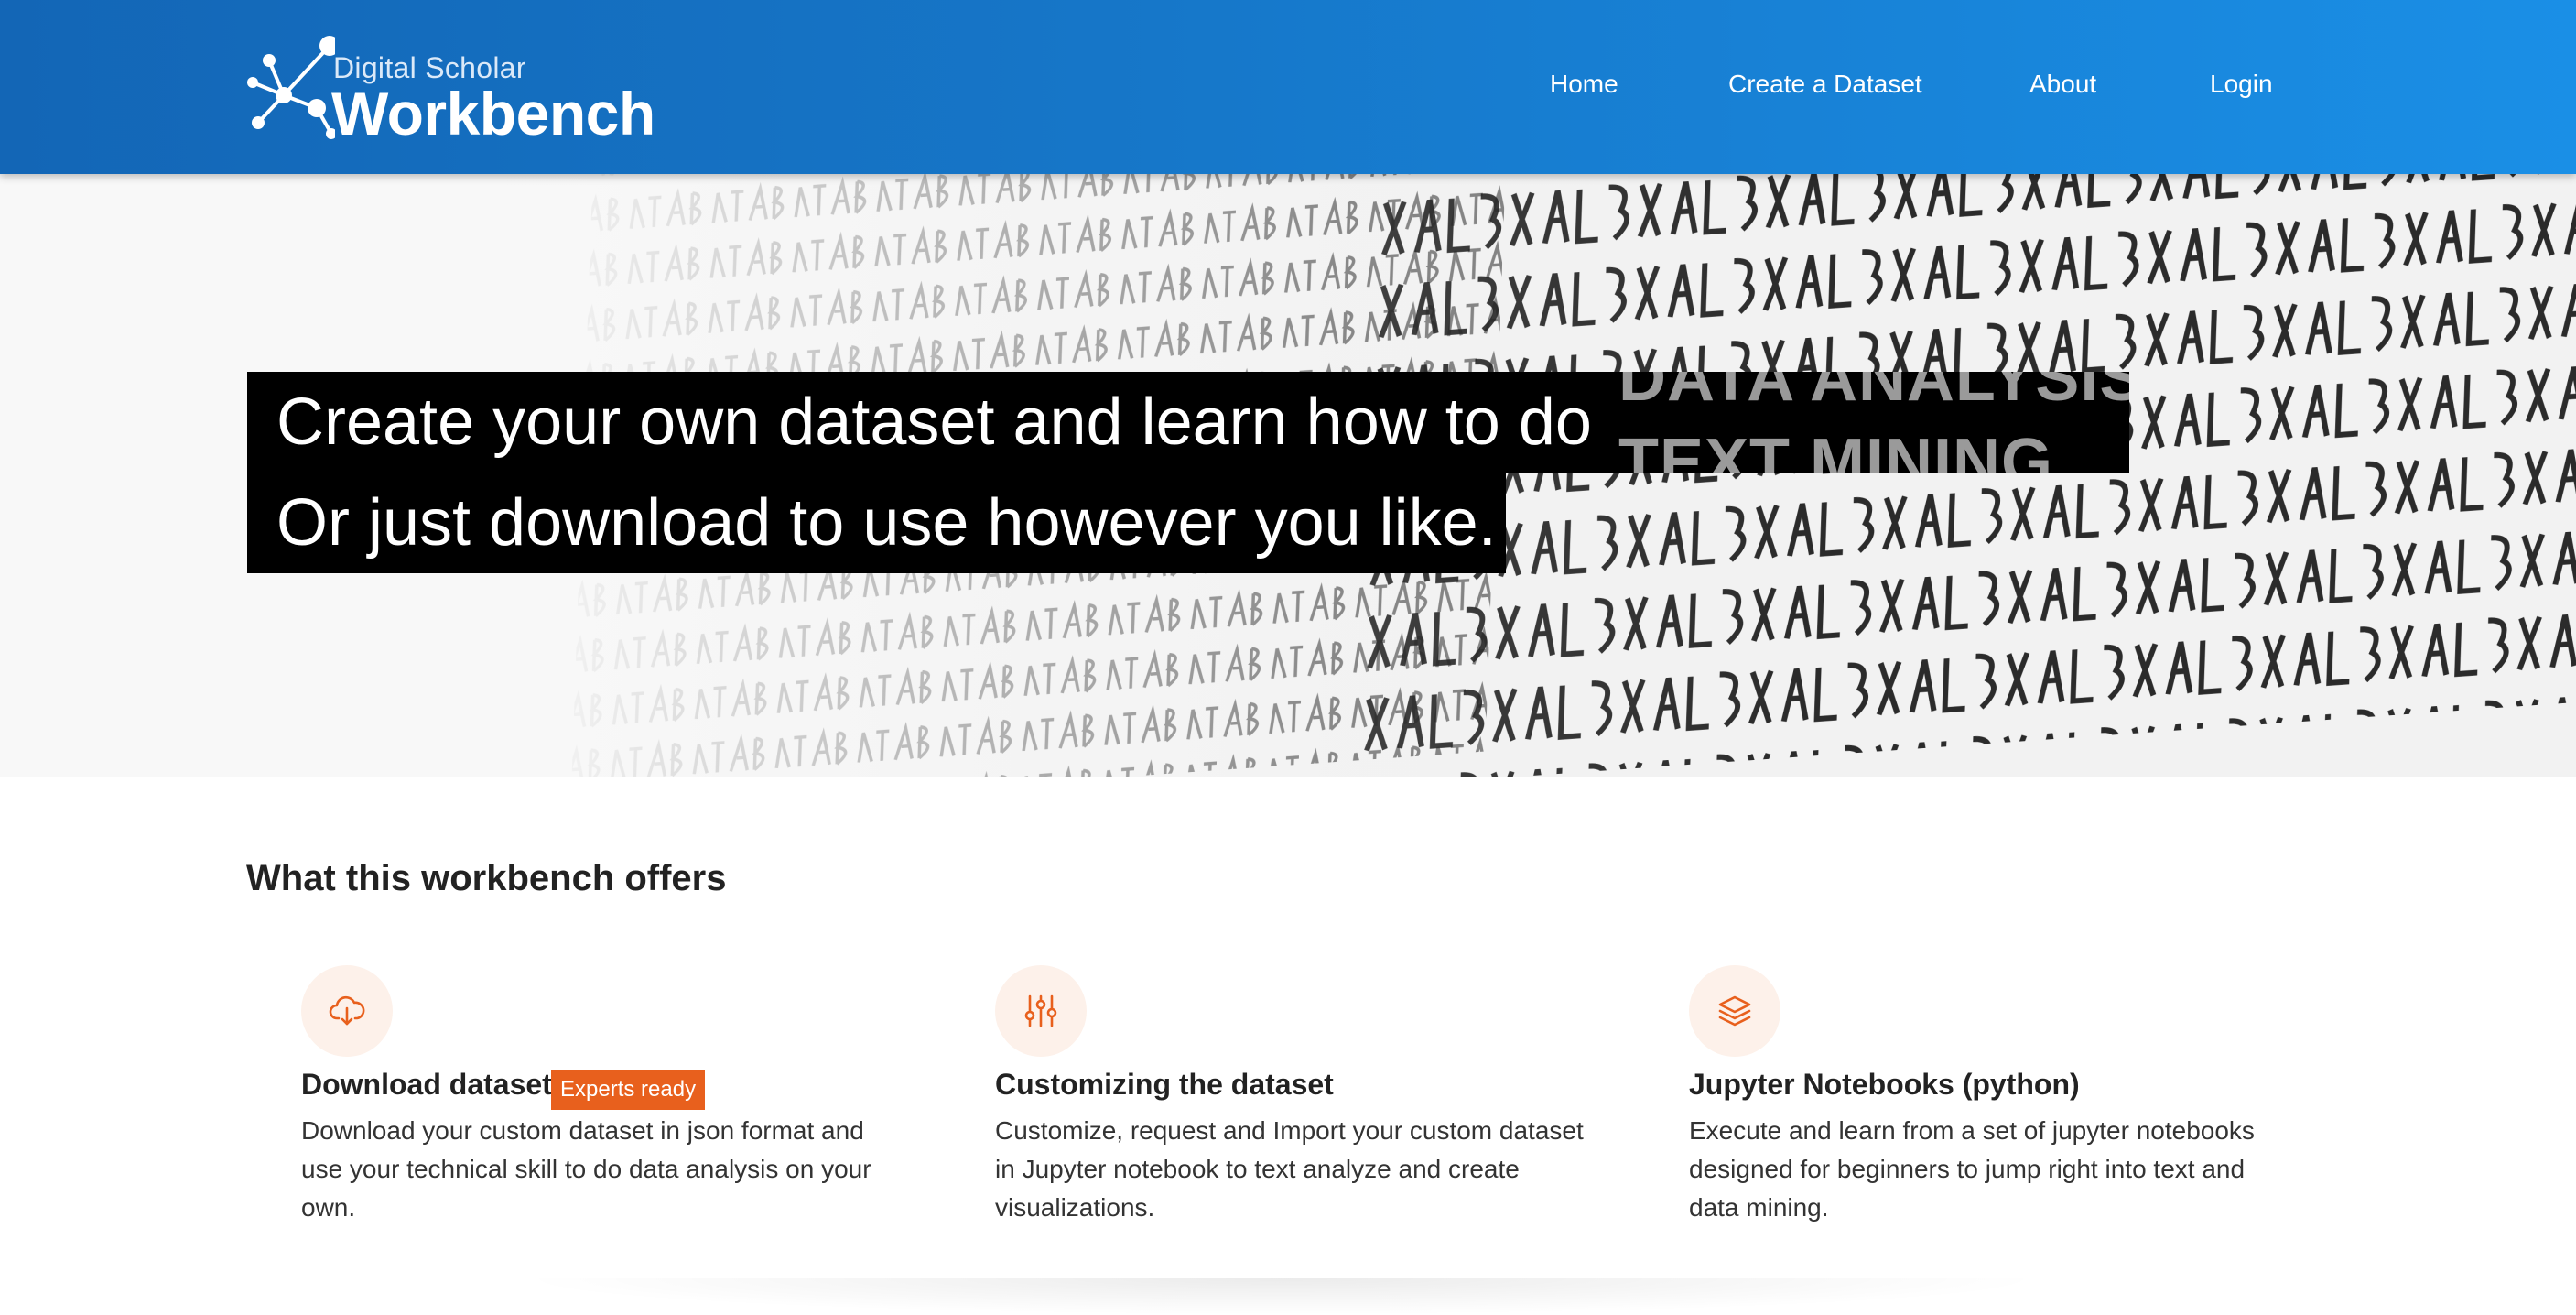  What do you see at coordinates (1874, 423) in the screenshot?
I see `hero-rotating-words: DATA ANALYSIS TEXT MINING` at bounding box center [1874, 423].